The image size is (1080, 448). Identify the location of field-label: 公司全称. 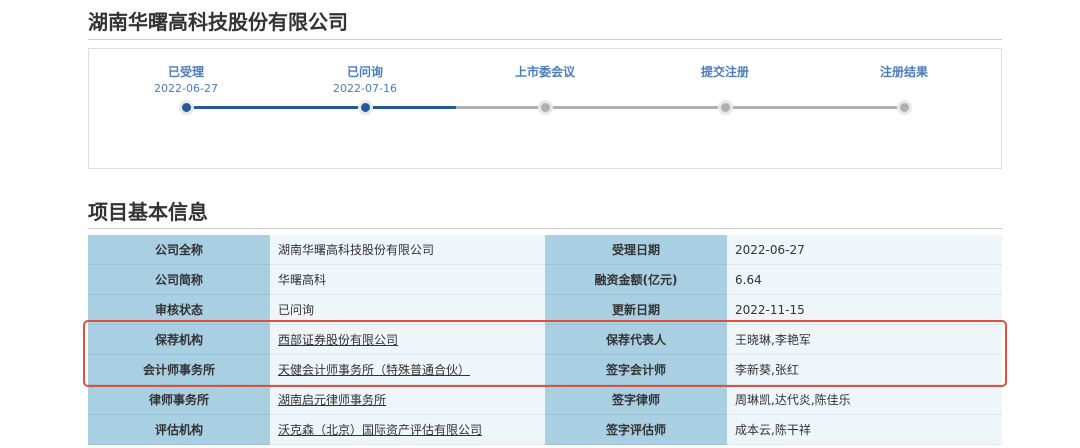
(179, 250).